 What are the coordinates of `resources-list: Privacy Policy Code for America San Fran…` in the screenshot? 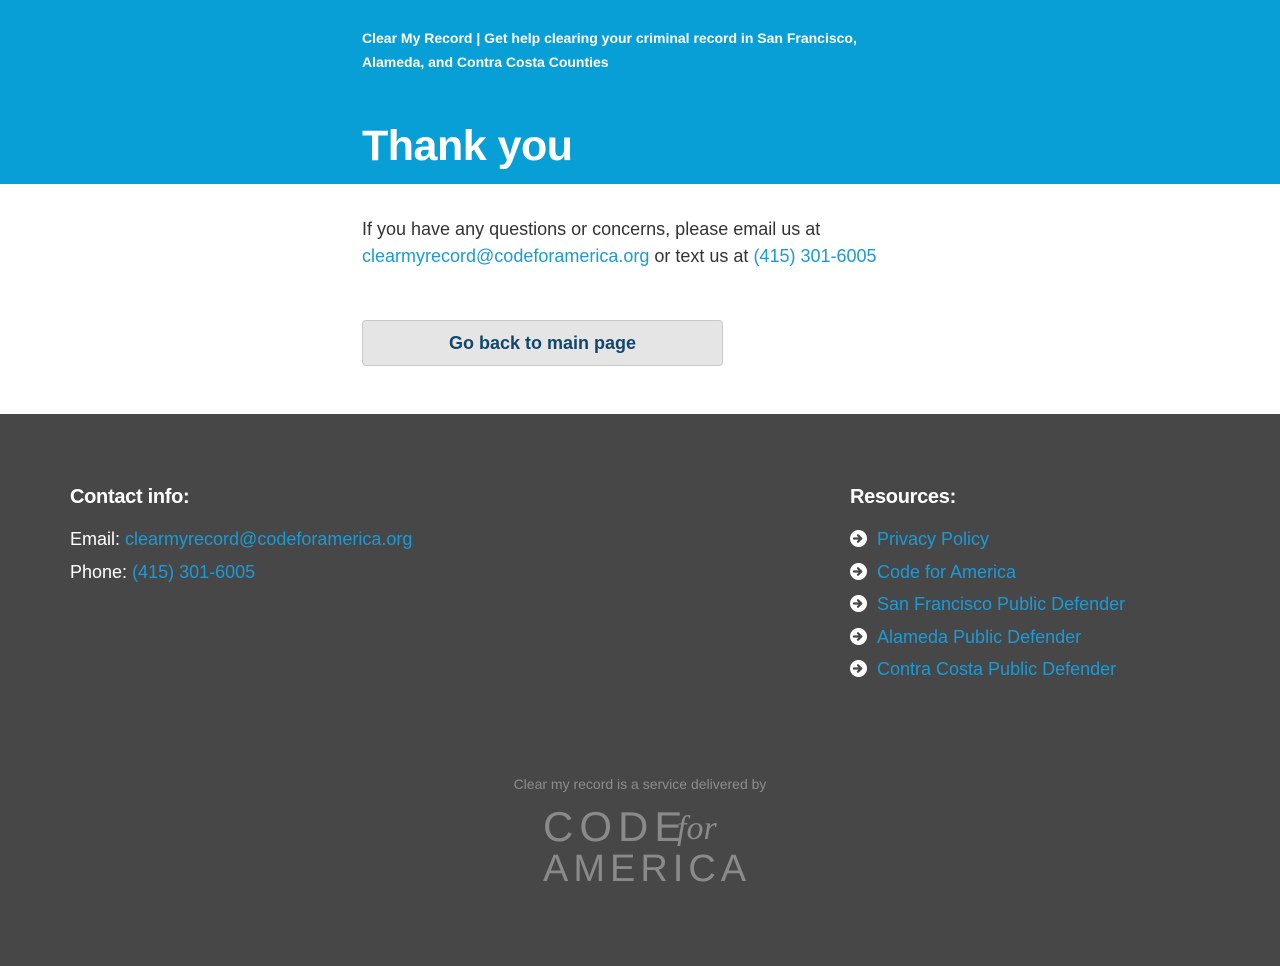 It's located at (987, 608).